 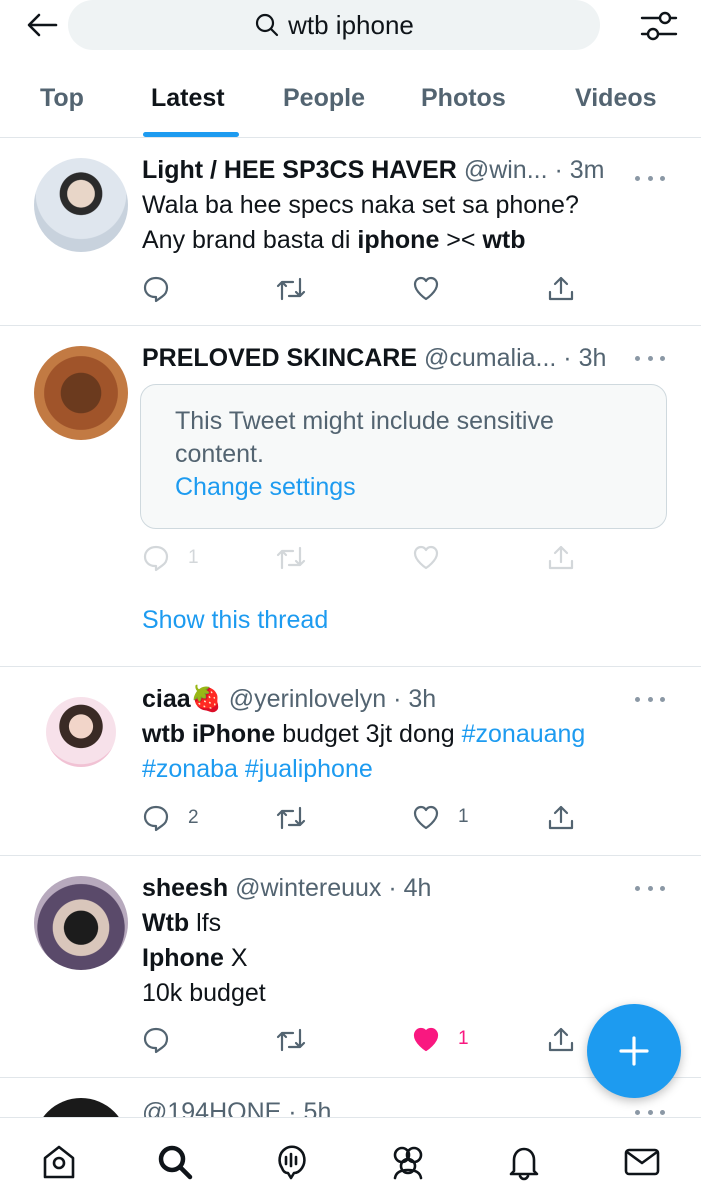 I want to click on tab-people: People, so click(x=324, y=98).